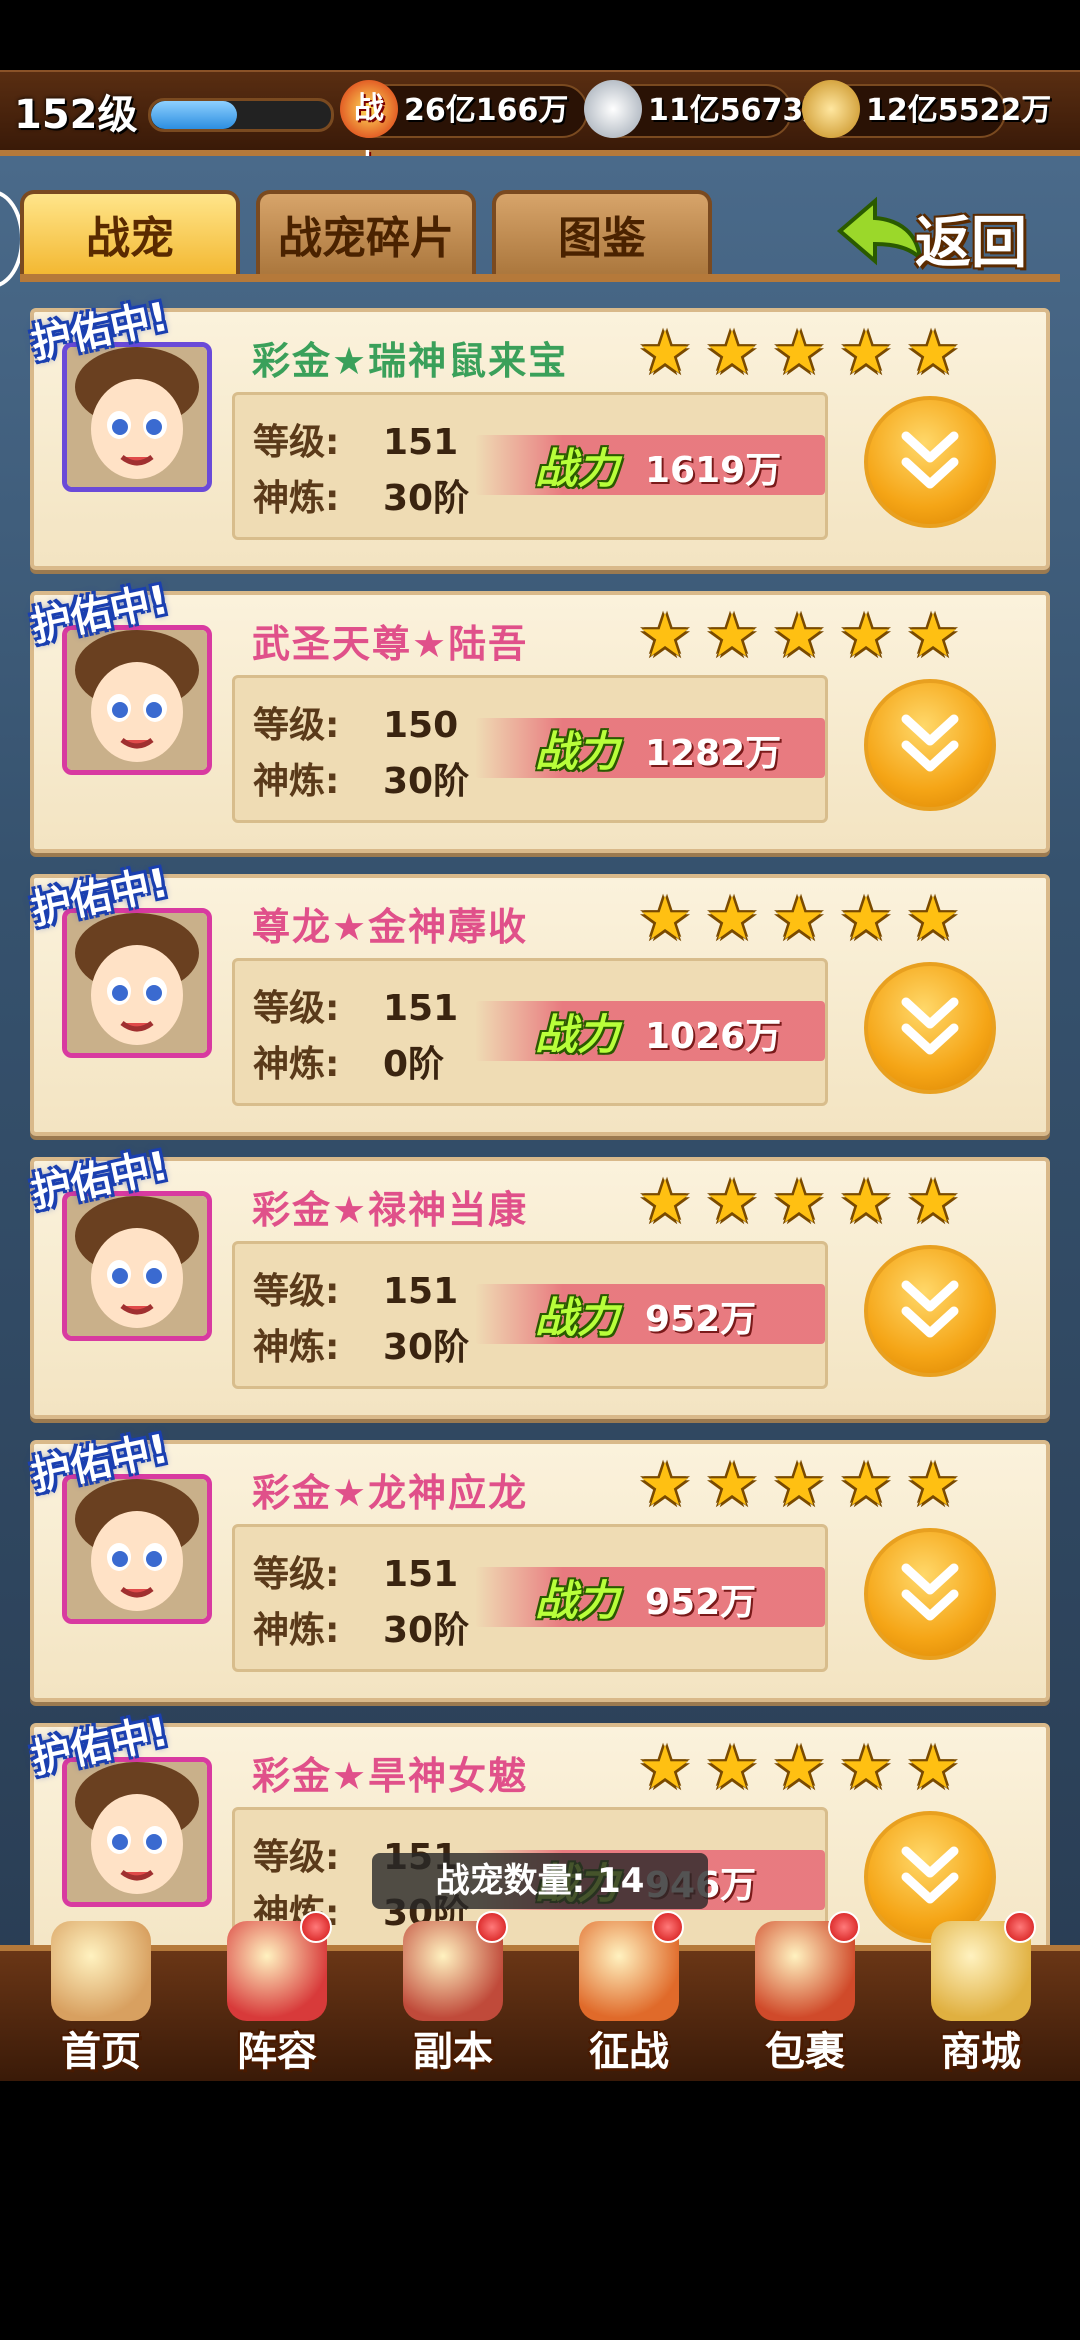 The height and width of the screenshot is (2340, 1080). I want to click on nav-house: 首页, so click(101, 2001).